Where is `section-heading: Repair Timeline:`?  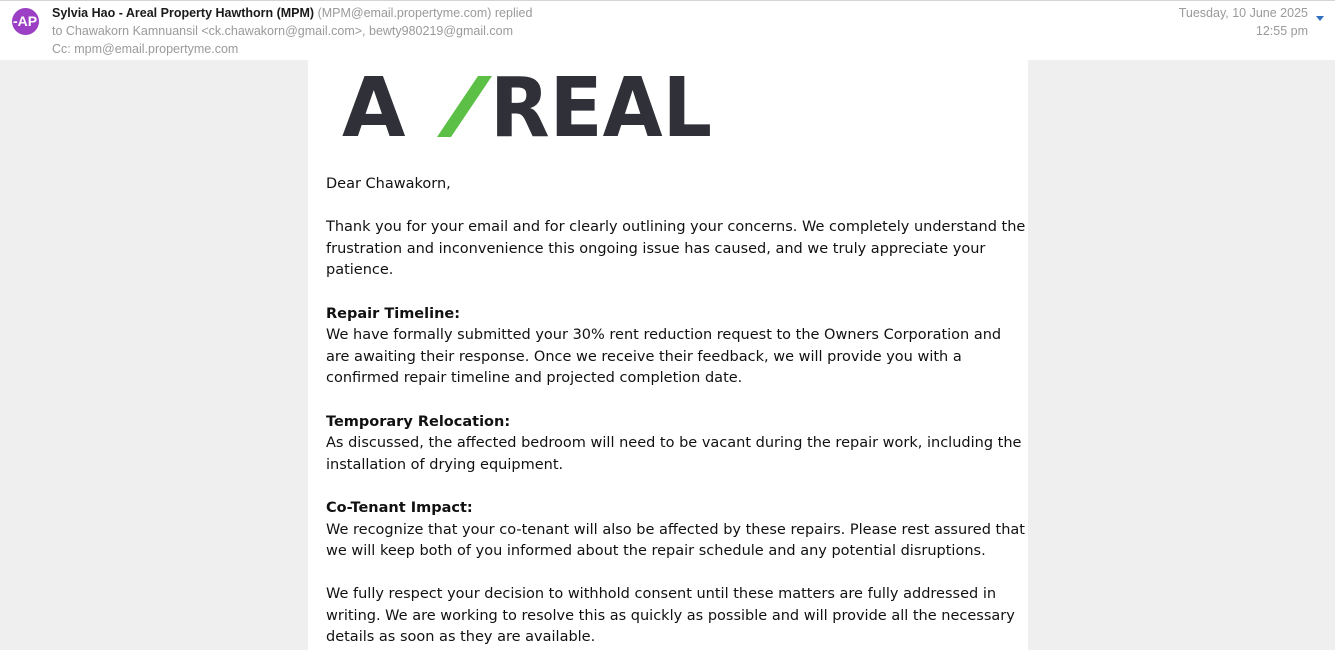
section-heading: Repair Timeline: is located at coordinates (393, 313).